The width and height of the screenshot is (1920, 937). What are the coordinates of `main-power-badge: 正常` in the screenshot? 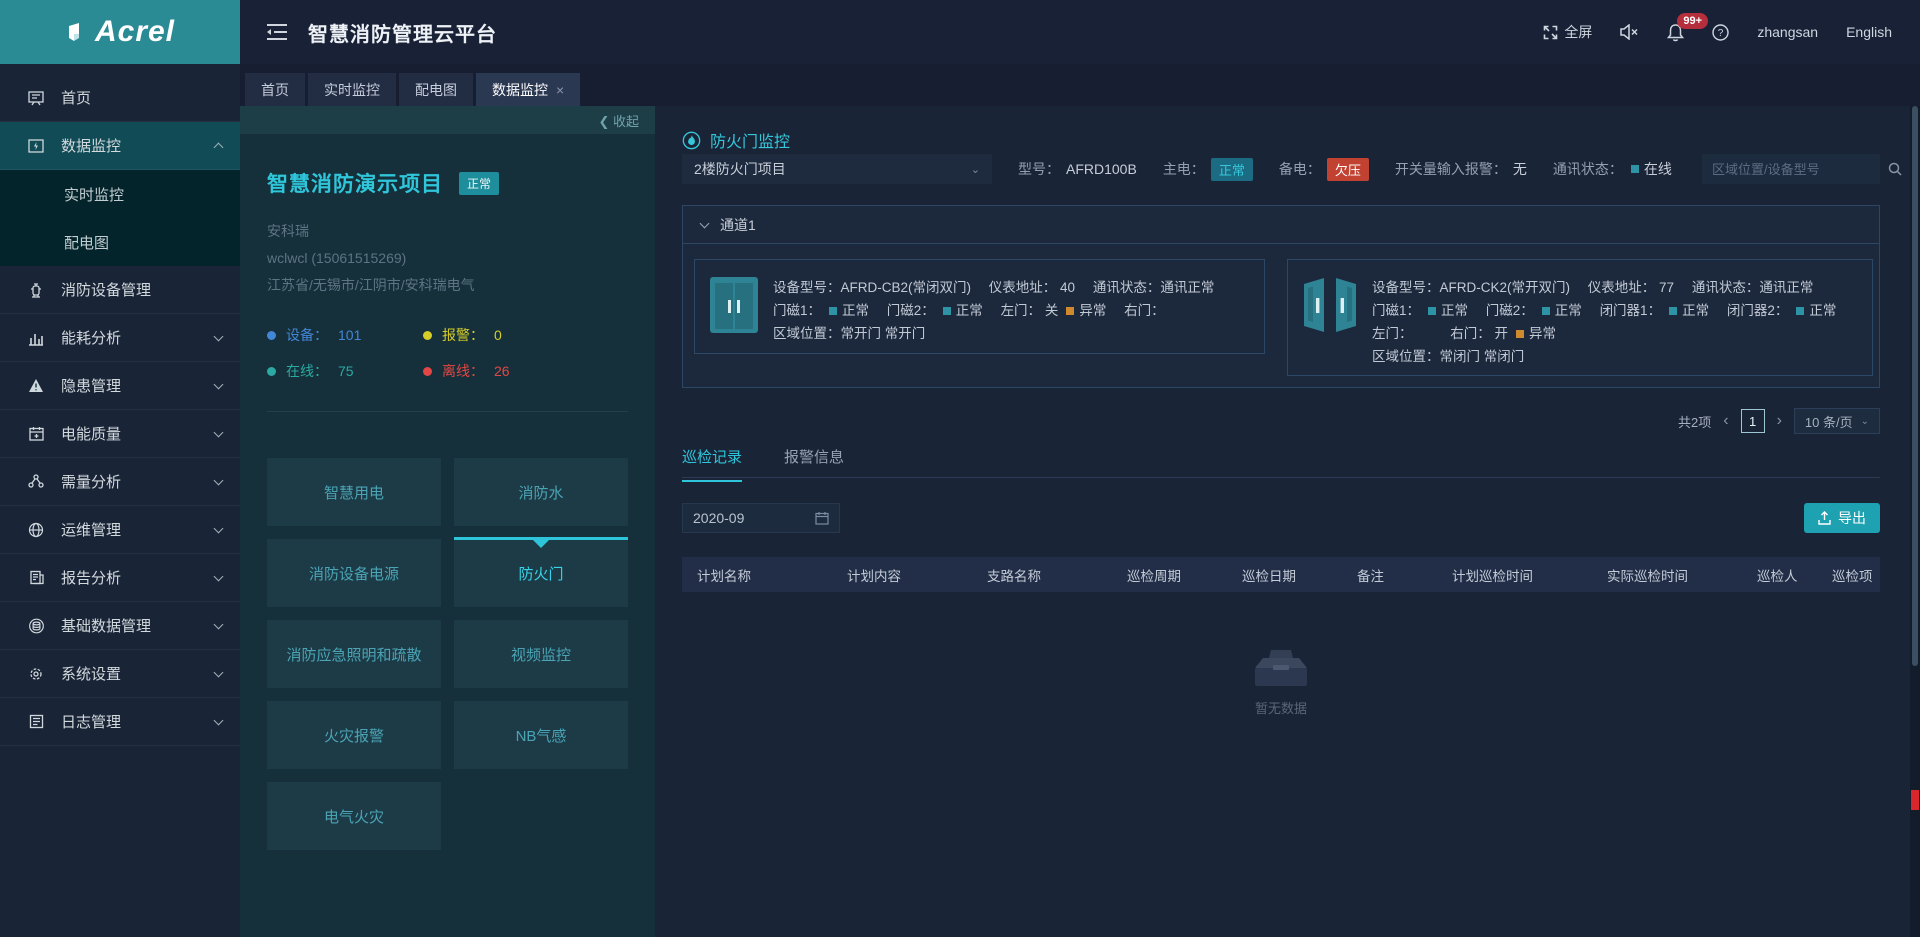 It's located at (1231, 169).